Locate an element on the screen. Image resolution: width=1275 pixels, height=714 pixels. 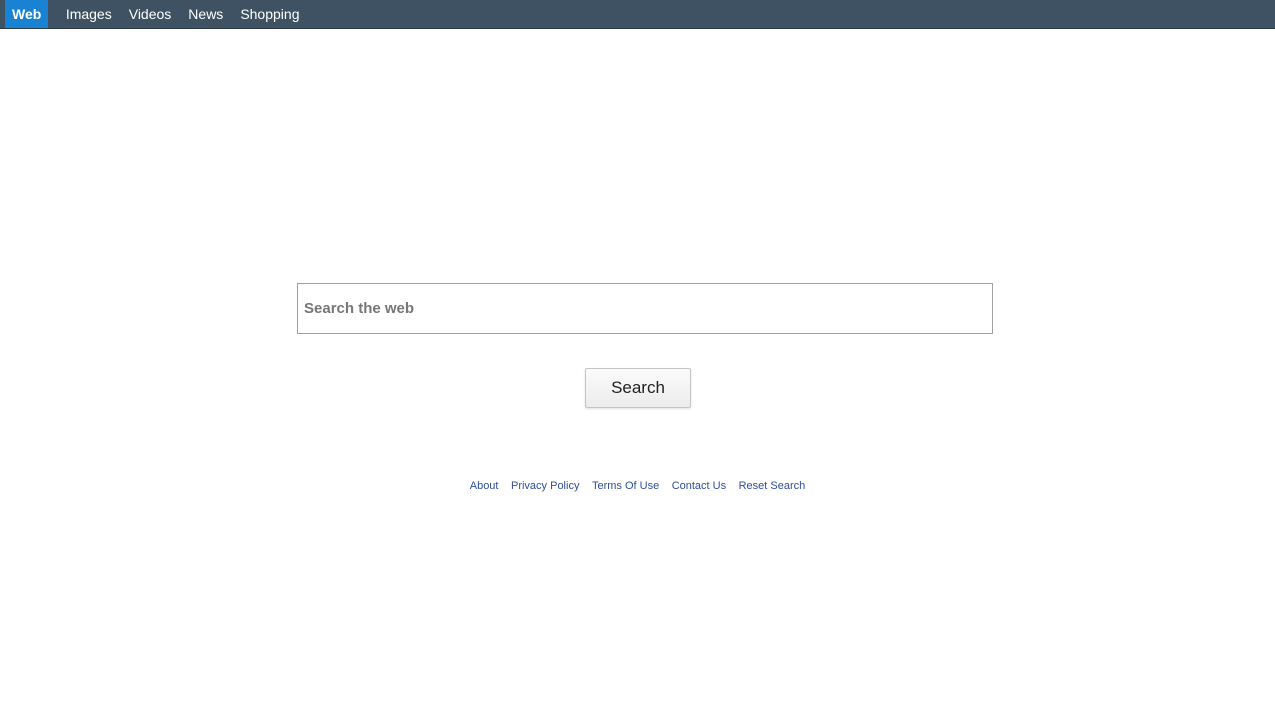
top-nav-bar: Web Images Videos News Shopping is located at coordinates (637, 14).